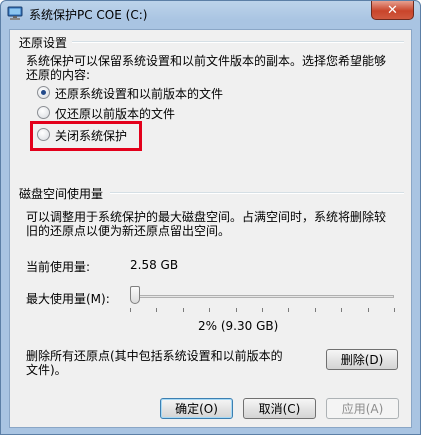  I want to click on close-button: ✕, so click(392, 10).